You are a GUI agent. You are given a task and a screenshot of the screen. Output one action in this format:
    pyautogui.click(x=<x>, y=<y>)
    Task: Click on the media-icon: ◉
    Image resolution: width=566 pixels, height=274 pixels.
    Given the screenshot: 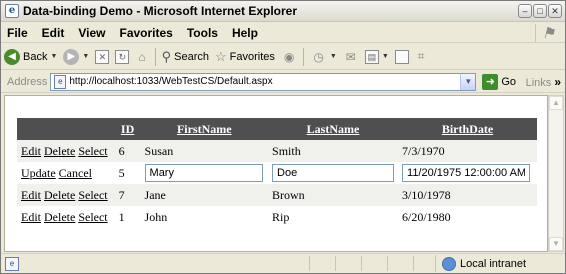 What is the action you would take?
    pyautogui.click(x=289, y=56)
    